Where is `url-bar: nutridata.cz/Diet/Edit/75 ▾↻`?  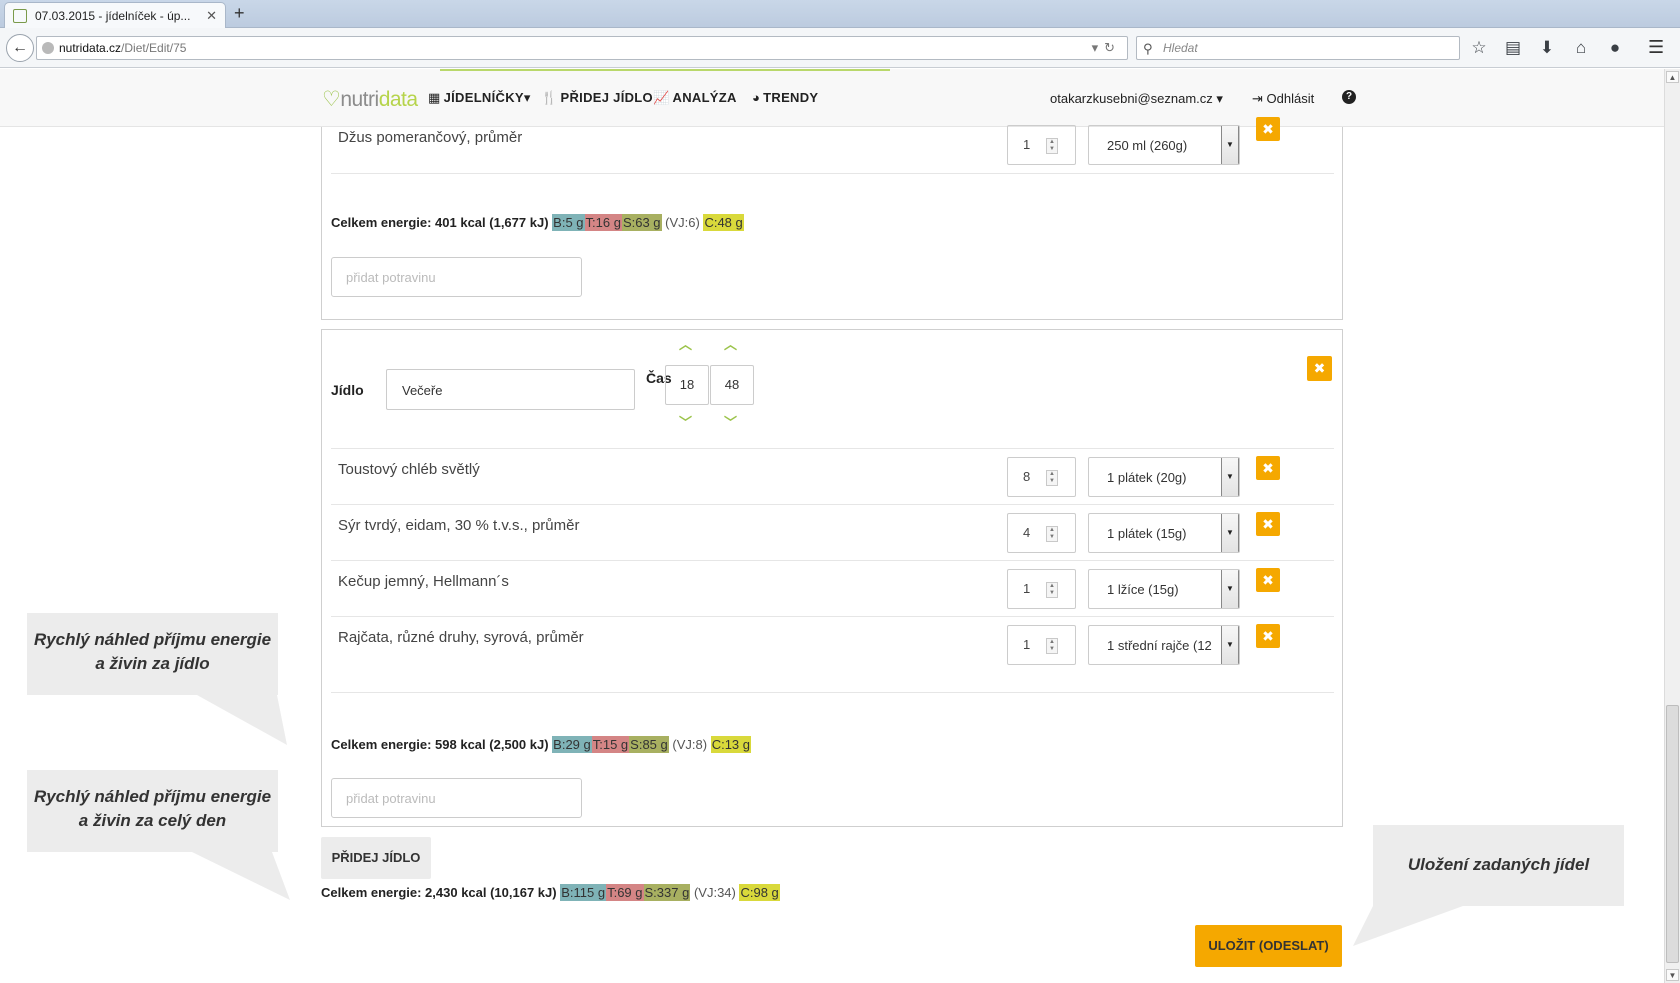 url-bar: nutridata.cz/Diet/Edit/75 ▾↻ is located at coordinates (582, 48).